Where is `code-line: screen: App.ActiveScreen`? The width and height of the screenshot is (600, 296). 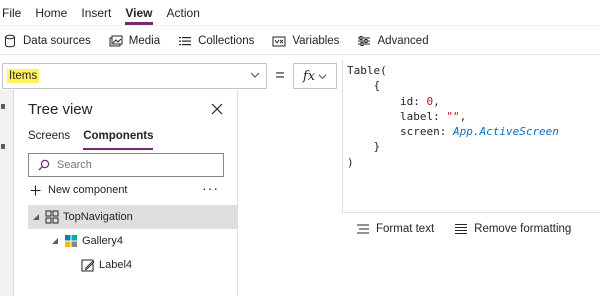
code-line: screen: App.ActiveScreen is located at coordinates (473, 131).